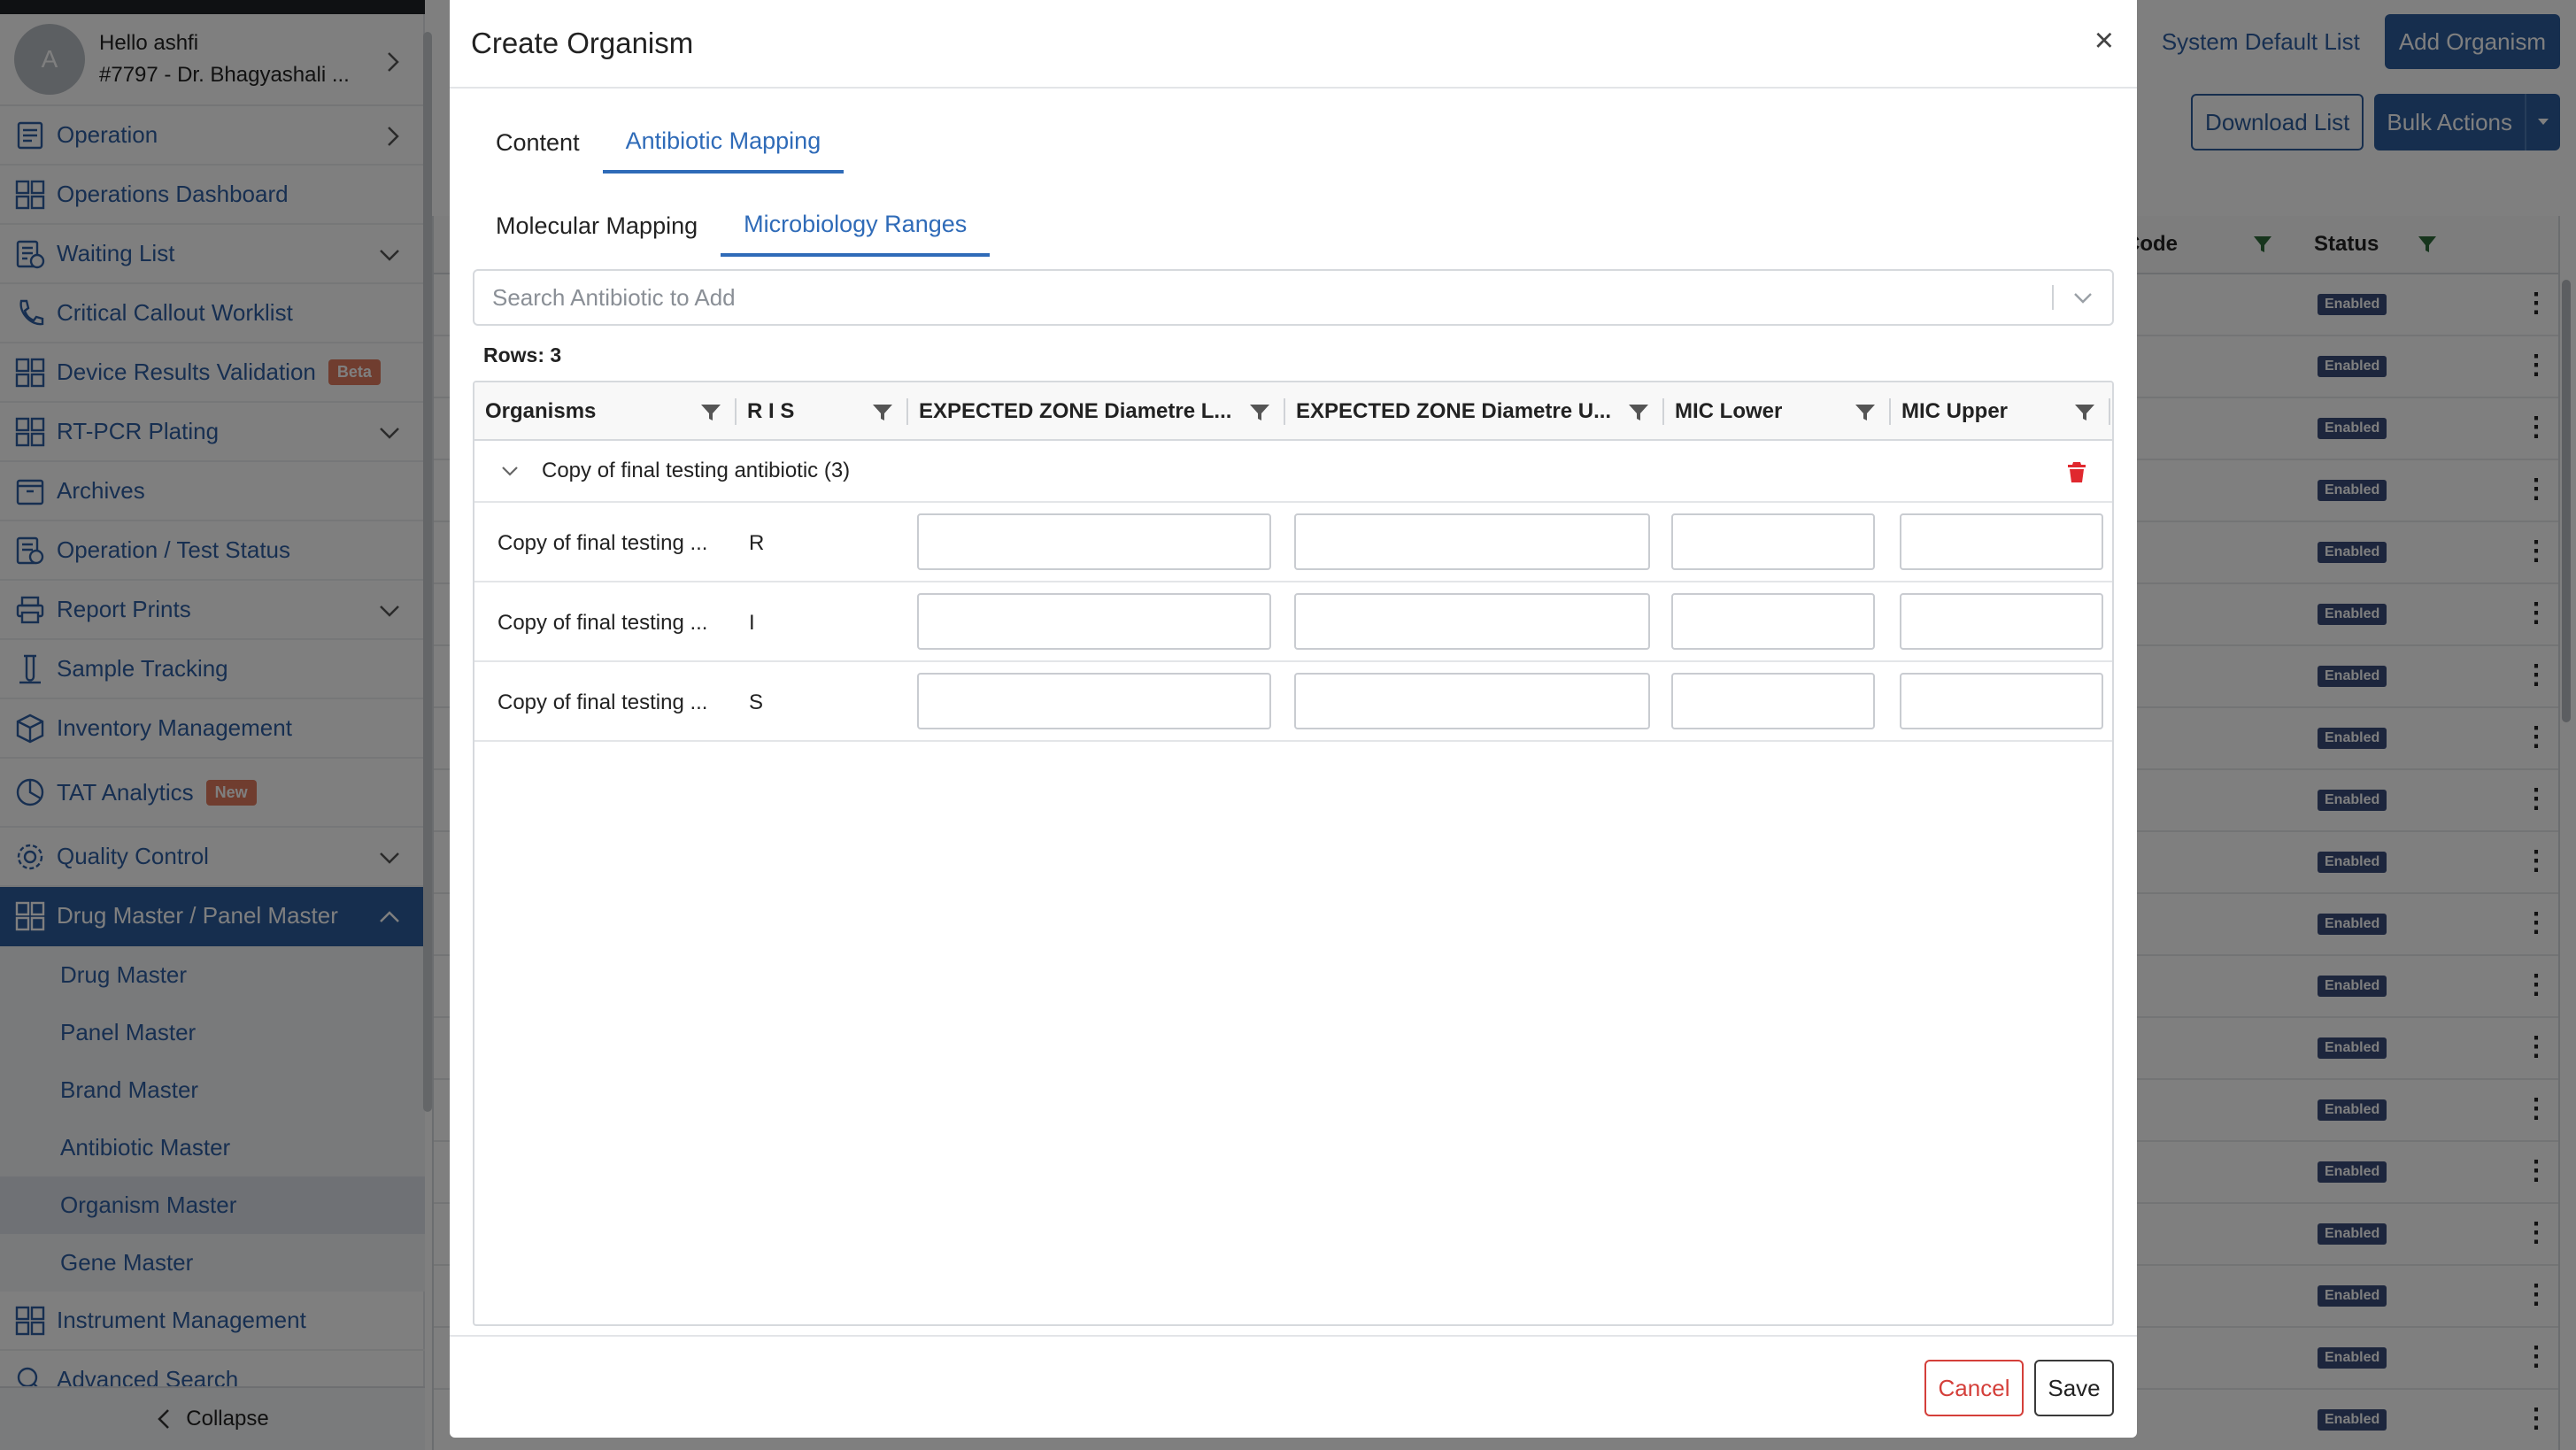  I want to click on column-header-ris: R I S, so click(822, 411).